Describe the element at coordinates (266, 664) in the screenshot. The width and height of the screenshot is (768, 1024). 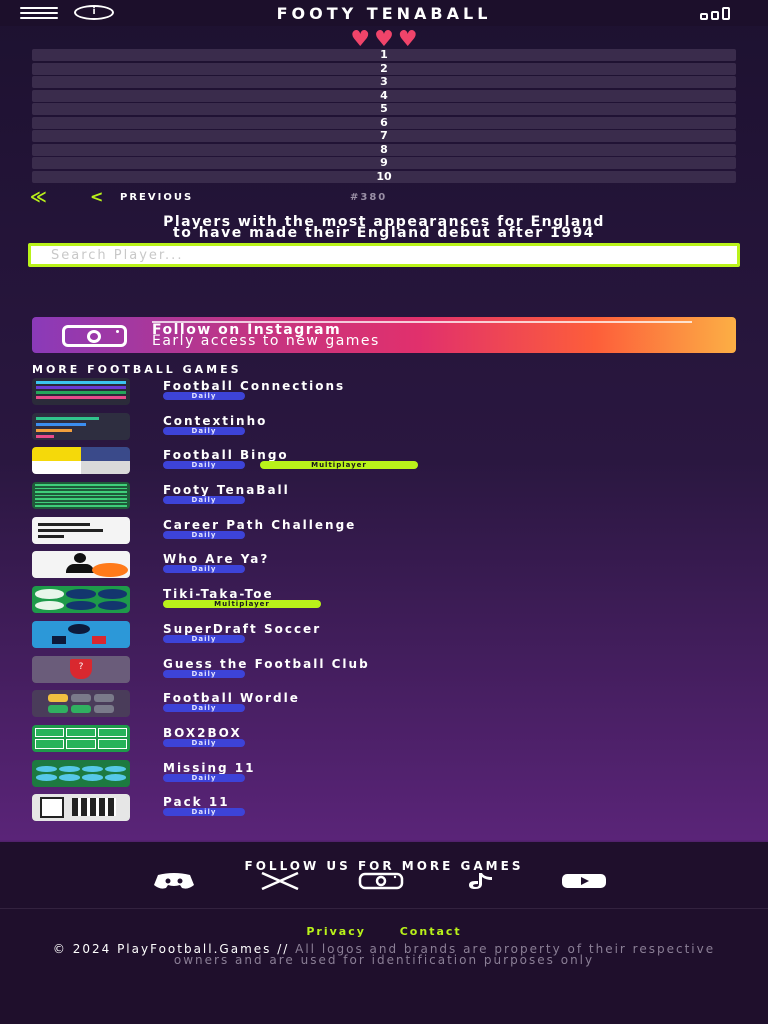
I see `game-name: Guess the Football Club` at that location.